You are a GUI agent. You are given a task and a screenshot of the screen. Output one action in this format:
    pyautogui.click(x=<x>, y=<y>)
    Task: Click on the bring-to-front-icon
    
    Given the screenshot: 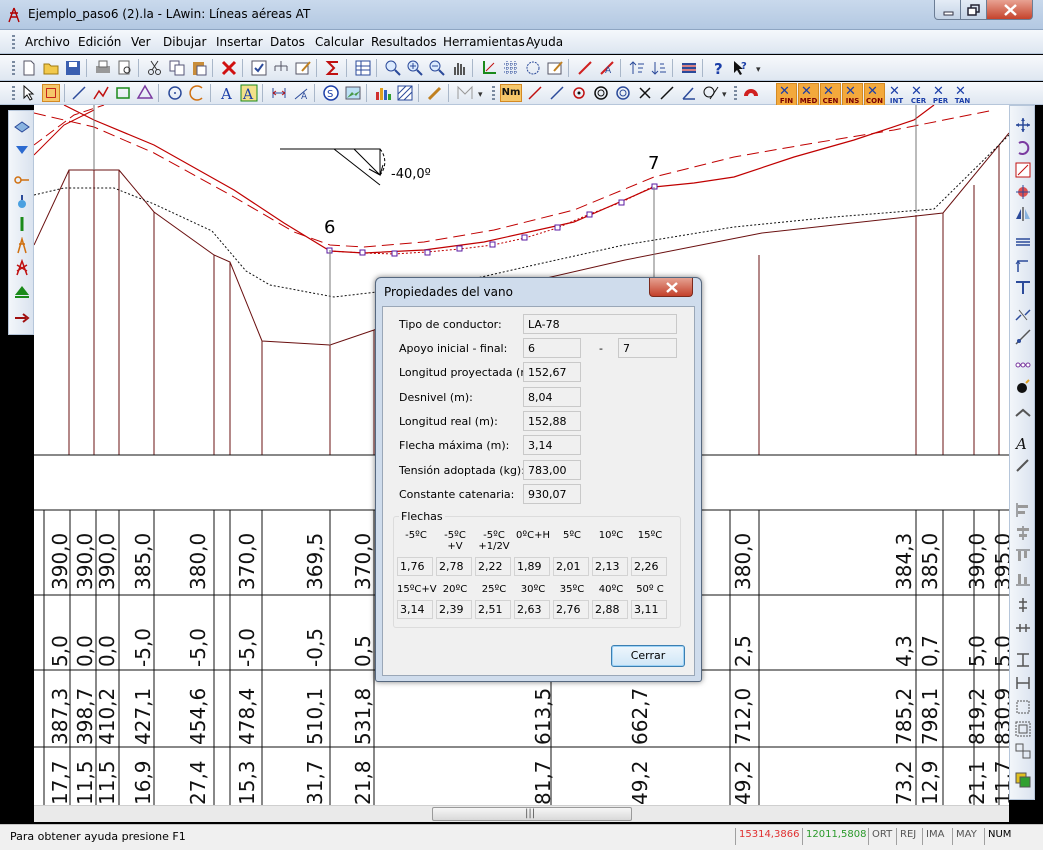 What is the action you would take?
    pyautogui.click(x=1023, y=780)
    